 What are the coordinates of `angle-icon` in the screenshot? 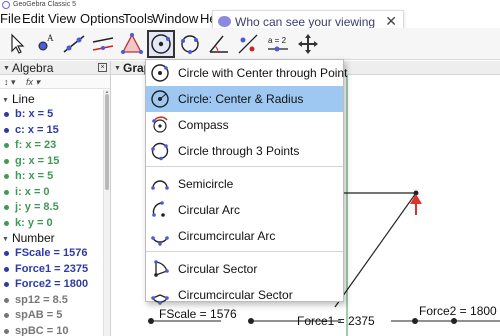 It's located at (218, 44).